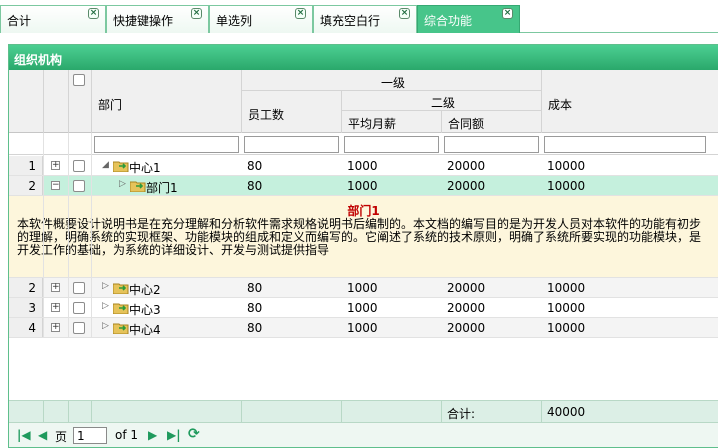 Image resolution: width=718 pixels, height=448 pixels. What do you see at coordinates (19, 21) in the screenshot?
I see `tab-label: 合计` at bounding box center [19, 21].